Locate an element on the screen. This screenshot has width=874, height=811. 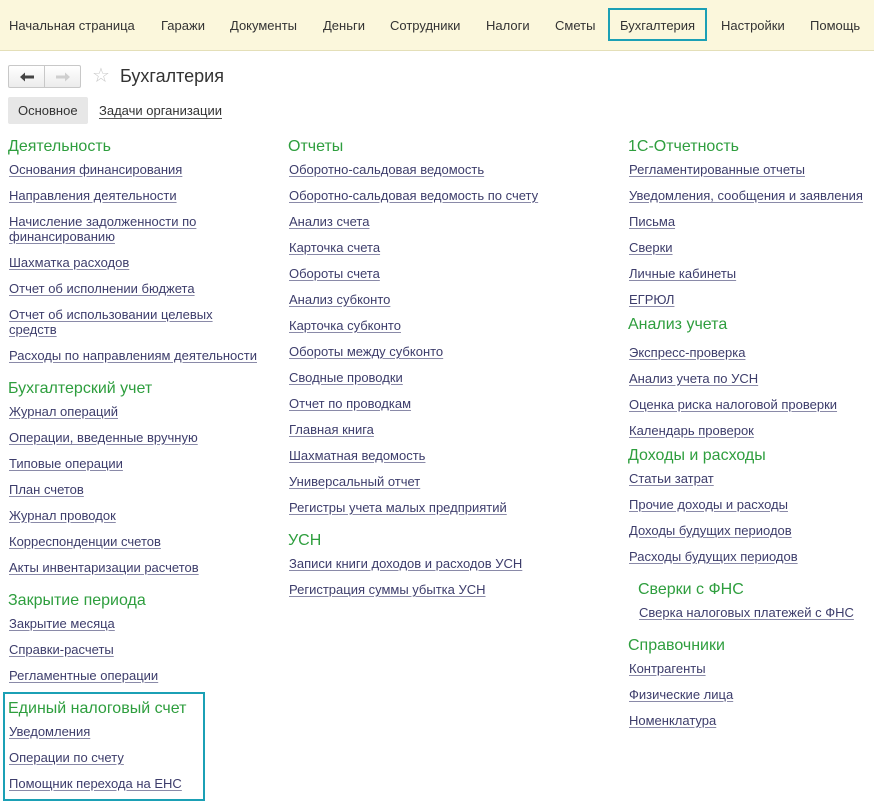
section-heading-activity: Деятельность is located at coordinates (59, 146).